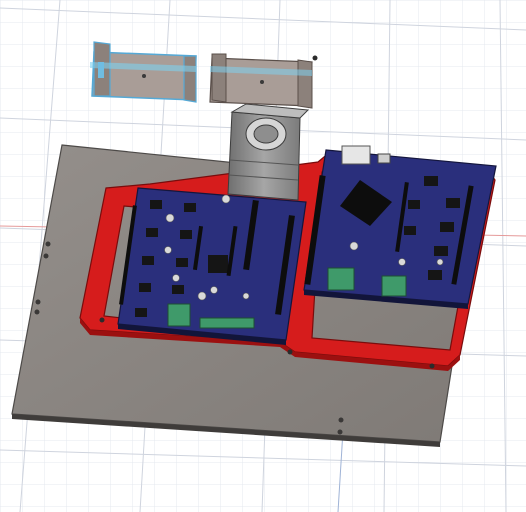  Describe the element at coordinates (356, 155) in the screenshot. I see `usb-connector` at that location.